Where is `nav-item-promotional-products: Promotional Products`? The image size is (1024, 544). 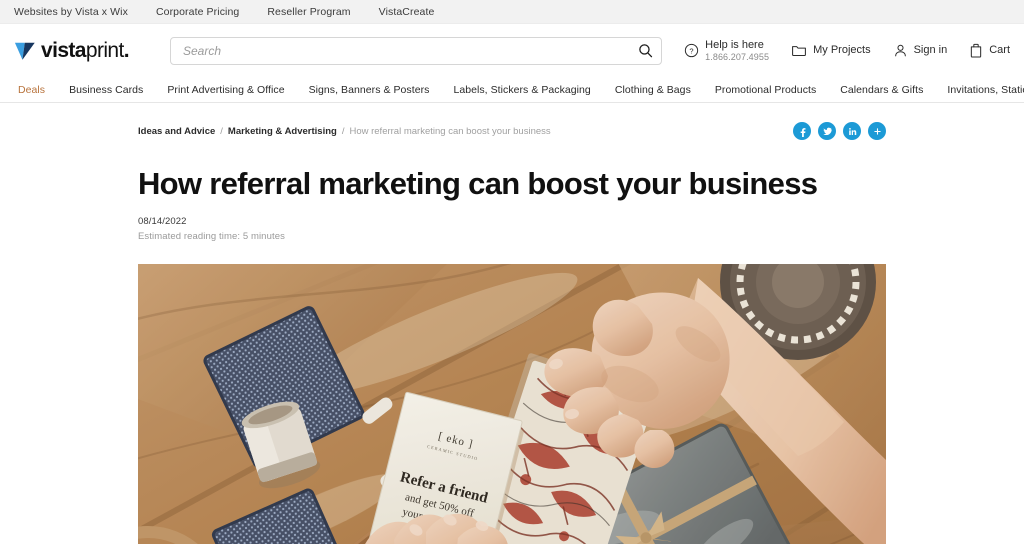
nav-item-promotional-products: Promotional Products is located at coordinates (765, 90).